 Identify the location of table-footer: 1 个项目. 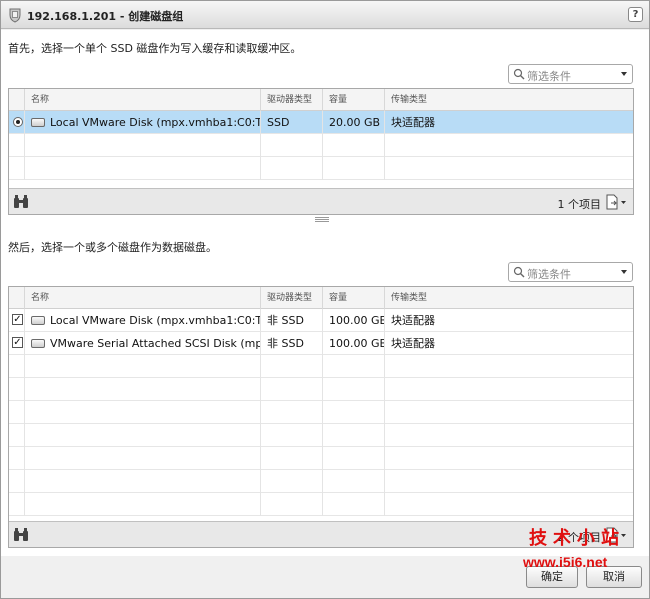
(321, 201).